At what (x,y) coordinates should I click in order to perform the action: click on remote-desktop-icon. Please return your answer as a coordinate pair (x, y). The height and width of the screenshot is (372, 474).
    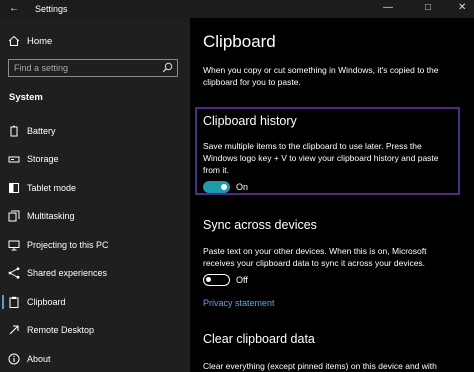
    Looking at the image, I should click on (14, 330).